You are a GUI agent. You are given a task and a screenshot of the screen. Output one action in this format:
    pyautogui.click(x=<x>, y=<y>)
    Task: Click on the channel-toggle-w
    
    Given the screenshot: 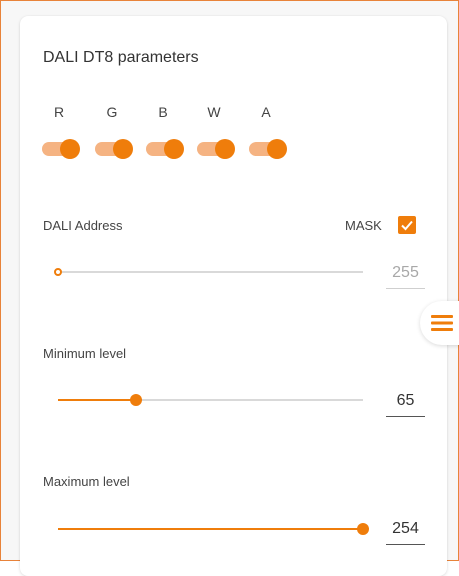 What is the action you would take?
    pyautogui.click(x=216, y=149)
    